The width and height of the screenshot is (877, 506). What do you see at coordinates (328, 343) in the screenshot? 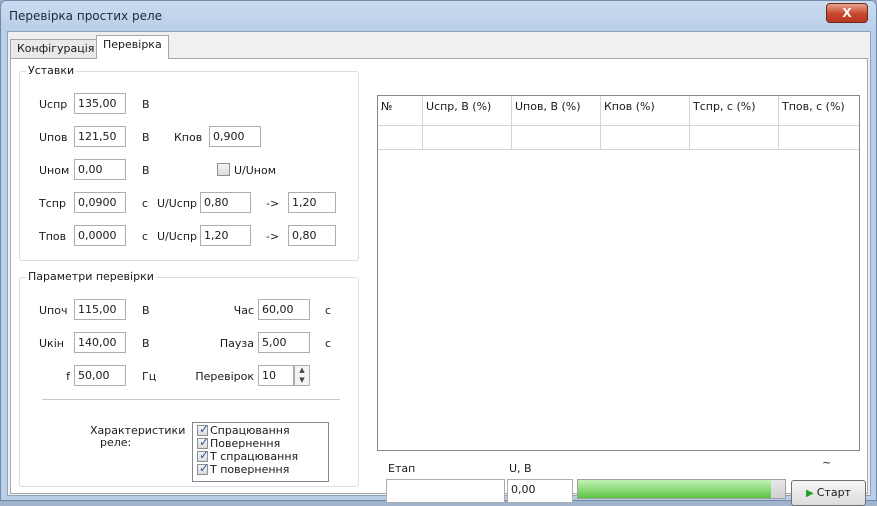
I see `pause-unit: с` at bounding box center [328, 343].